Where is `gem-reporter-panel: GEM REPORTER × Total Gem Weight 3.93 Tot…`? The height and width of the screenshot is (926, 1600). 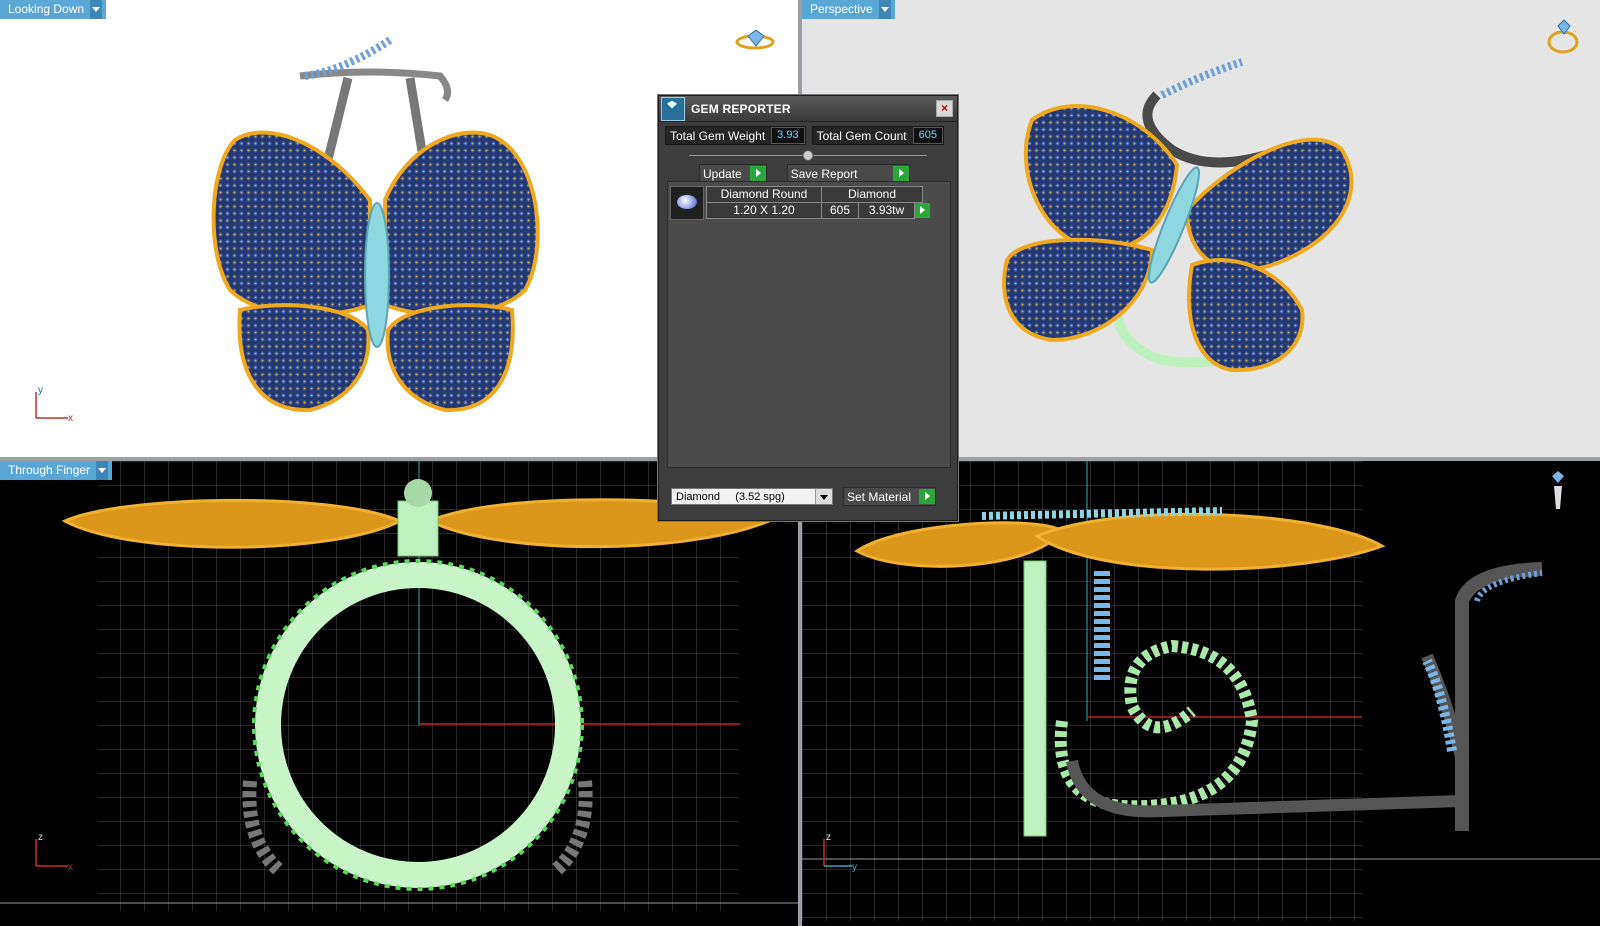 gem-reporter-panel: GEM REPORTER × Total Gem Weight 3.93 Tot… is located at coordinates (808, 308).